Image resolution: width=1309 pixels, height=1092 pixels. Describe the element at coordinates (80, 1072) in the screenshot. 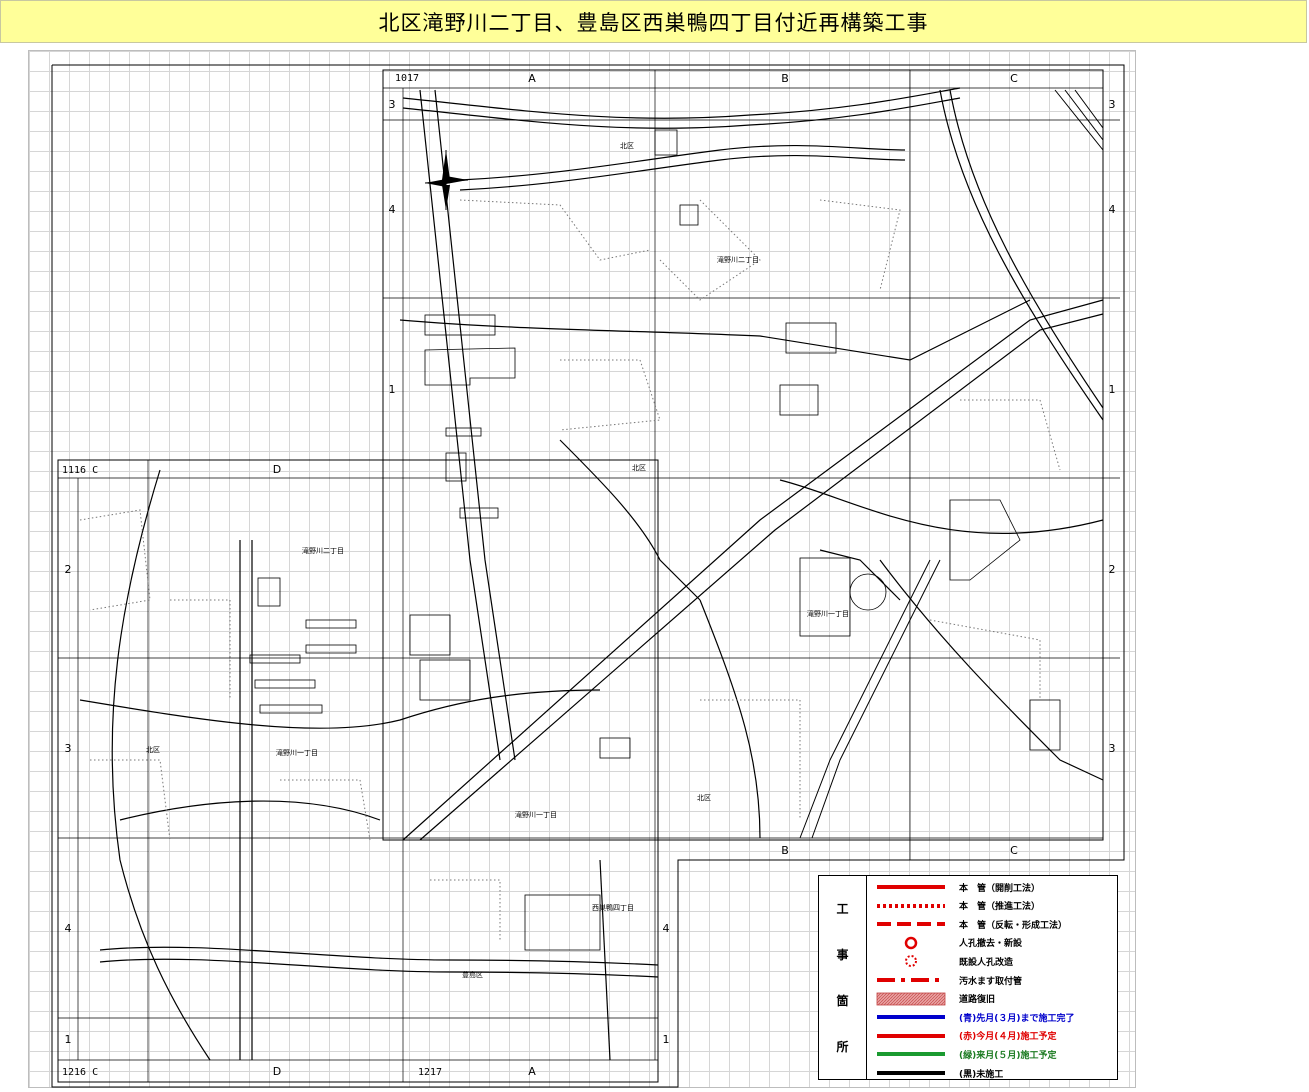

I see `sheet-label-bottom-left: 1216 C` at that location.